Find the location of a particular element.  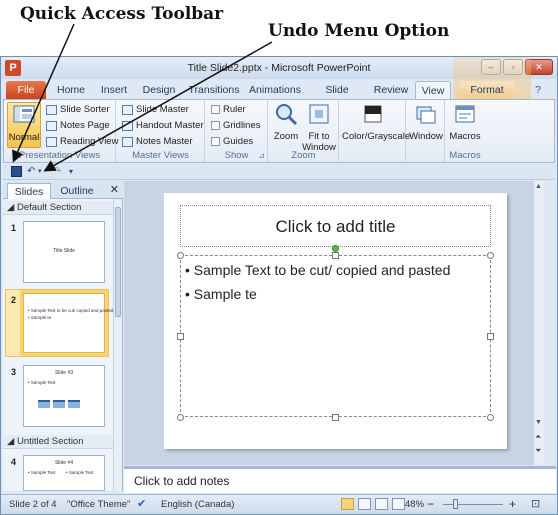

annotation-quick-access-toolbar: Quick Access Toolbar is located at coordinates (122, 14).